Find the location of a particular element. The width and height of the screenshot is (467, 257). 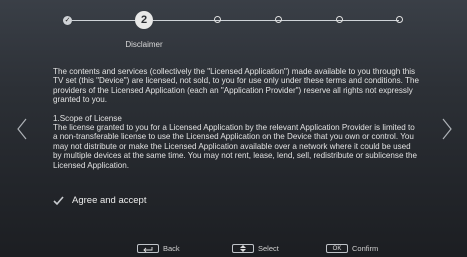

up-down-arrow-icon is located at coordinates (243, 248).